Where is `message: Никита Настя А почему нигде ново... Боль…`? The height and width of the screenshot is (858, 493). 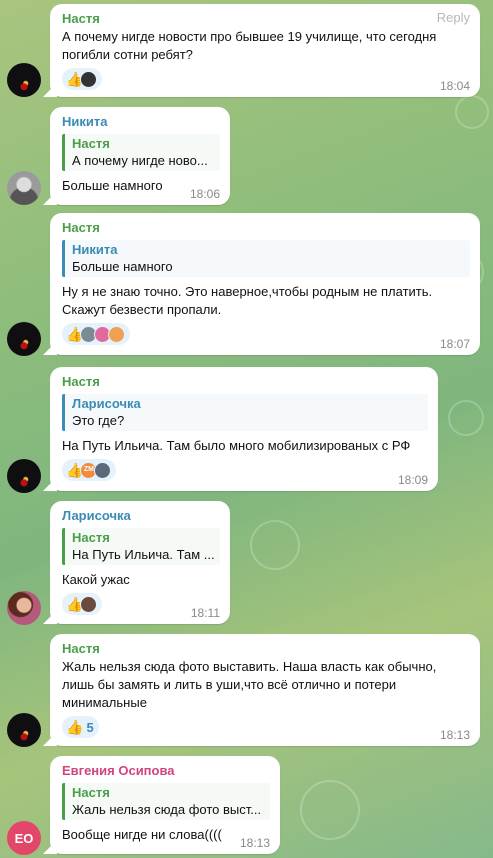
message: Никита Настя А почему нигде ново... Боль… is located at coordinates (140, 156).